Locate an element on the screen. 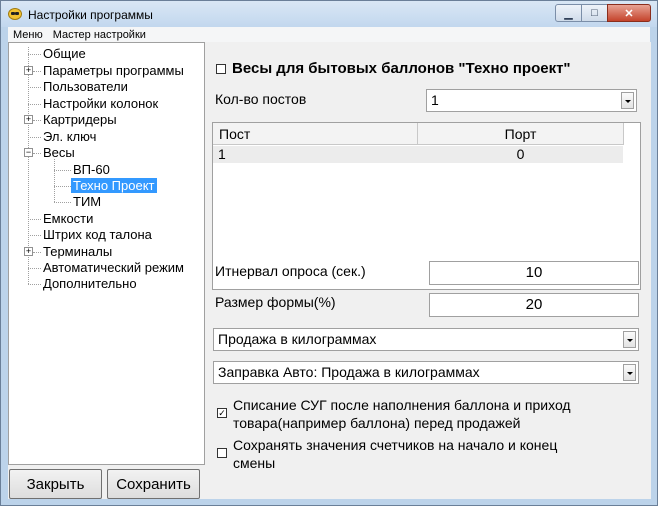  tree-item-label: Пользователи is located at coordinates (85, 86).